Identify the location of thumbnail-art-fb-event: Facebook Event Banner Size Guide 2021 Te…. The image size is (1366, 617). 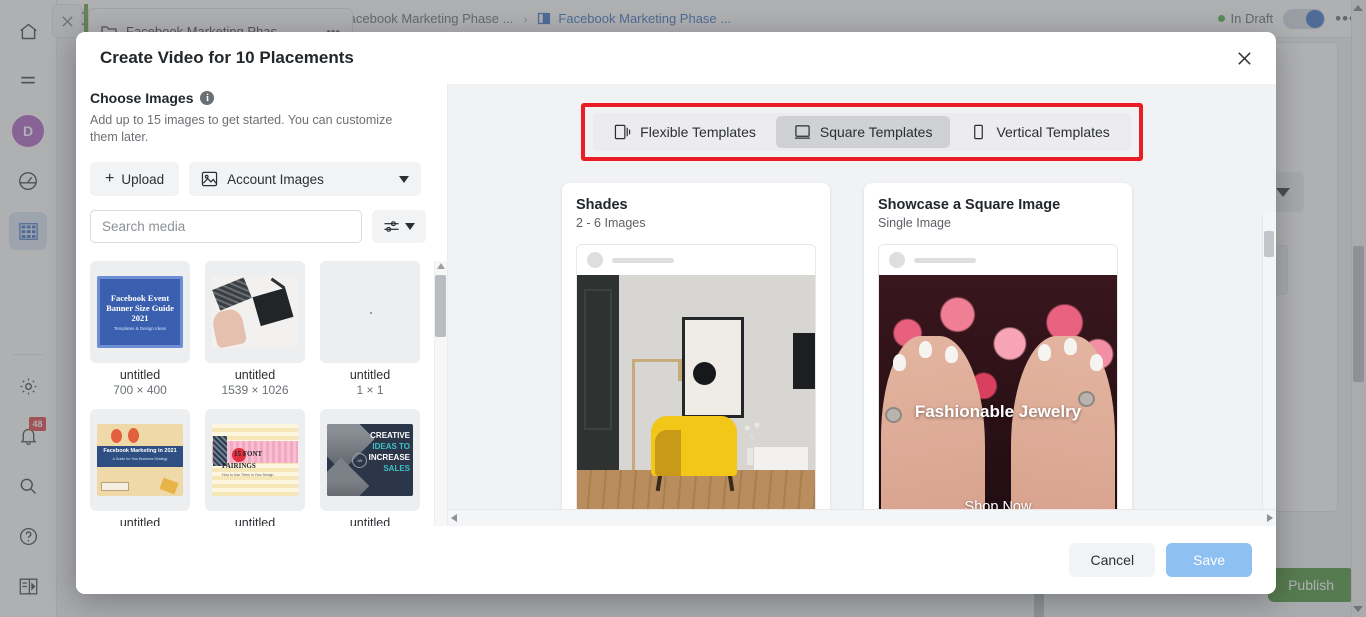
(140, 312).